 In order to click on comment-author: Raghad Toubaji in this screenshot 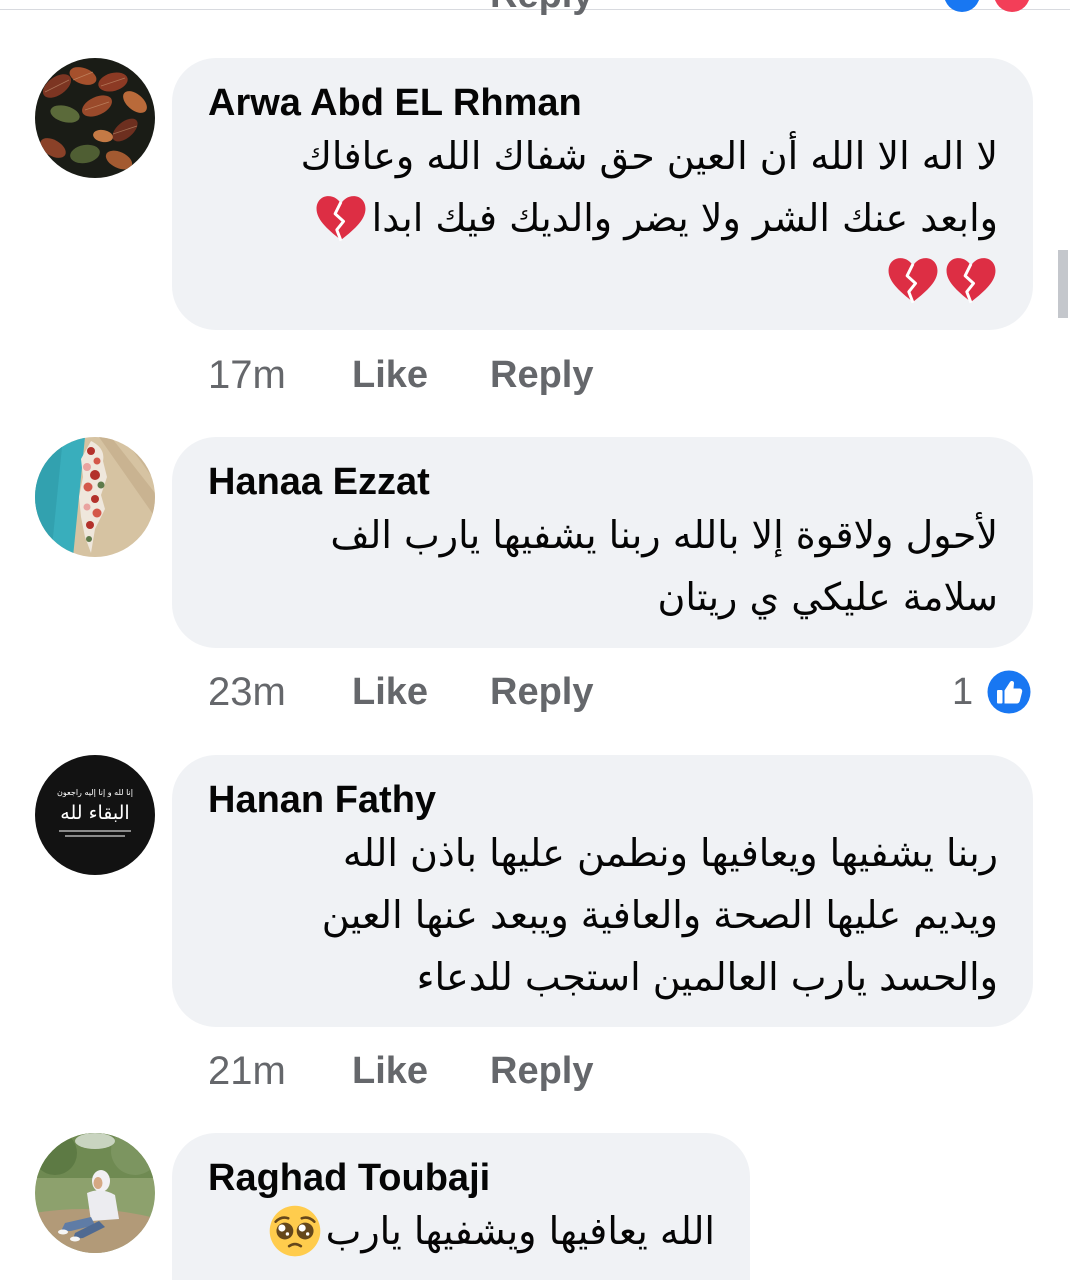, I will do `click(349, 1178)`.